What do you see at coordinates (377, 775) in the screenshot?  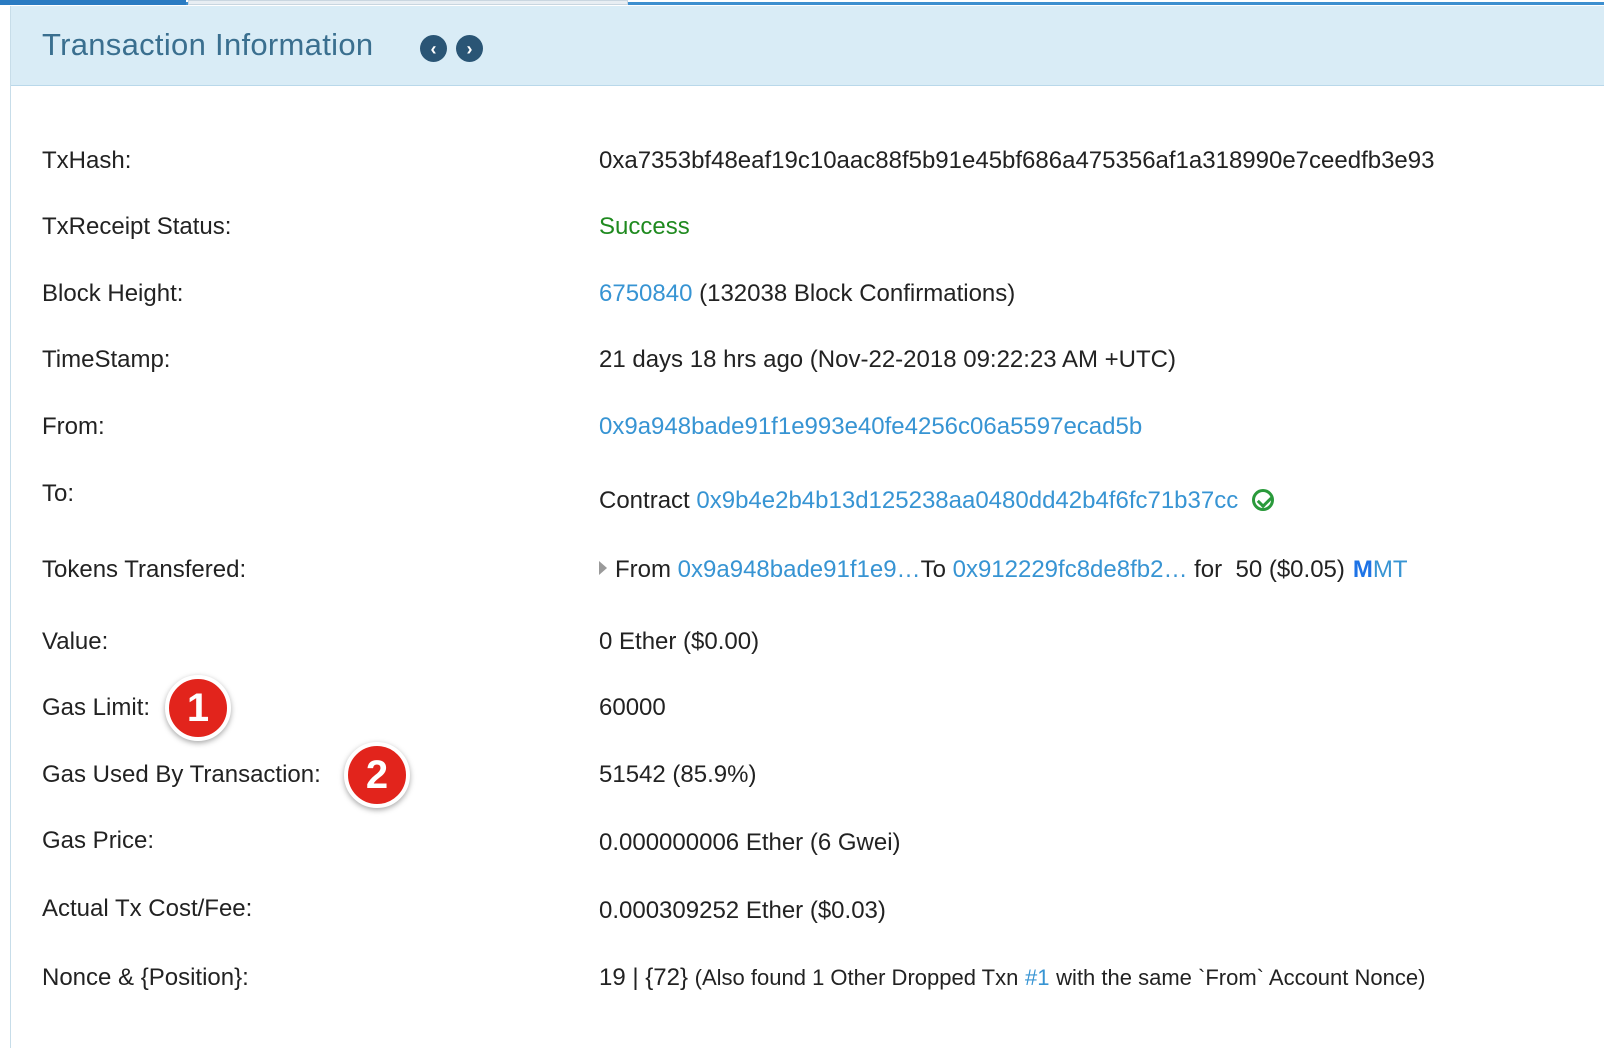 I see `annotation-badge-2: 2` at bounding box center [377, 775].